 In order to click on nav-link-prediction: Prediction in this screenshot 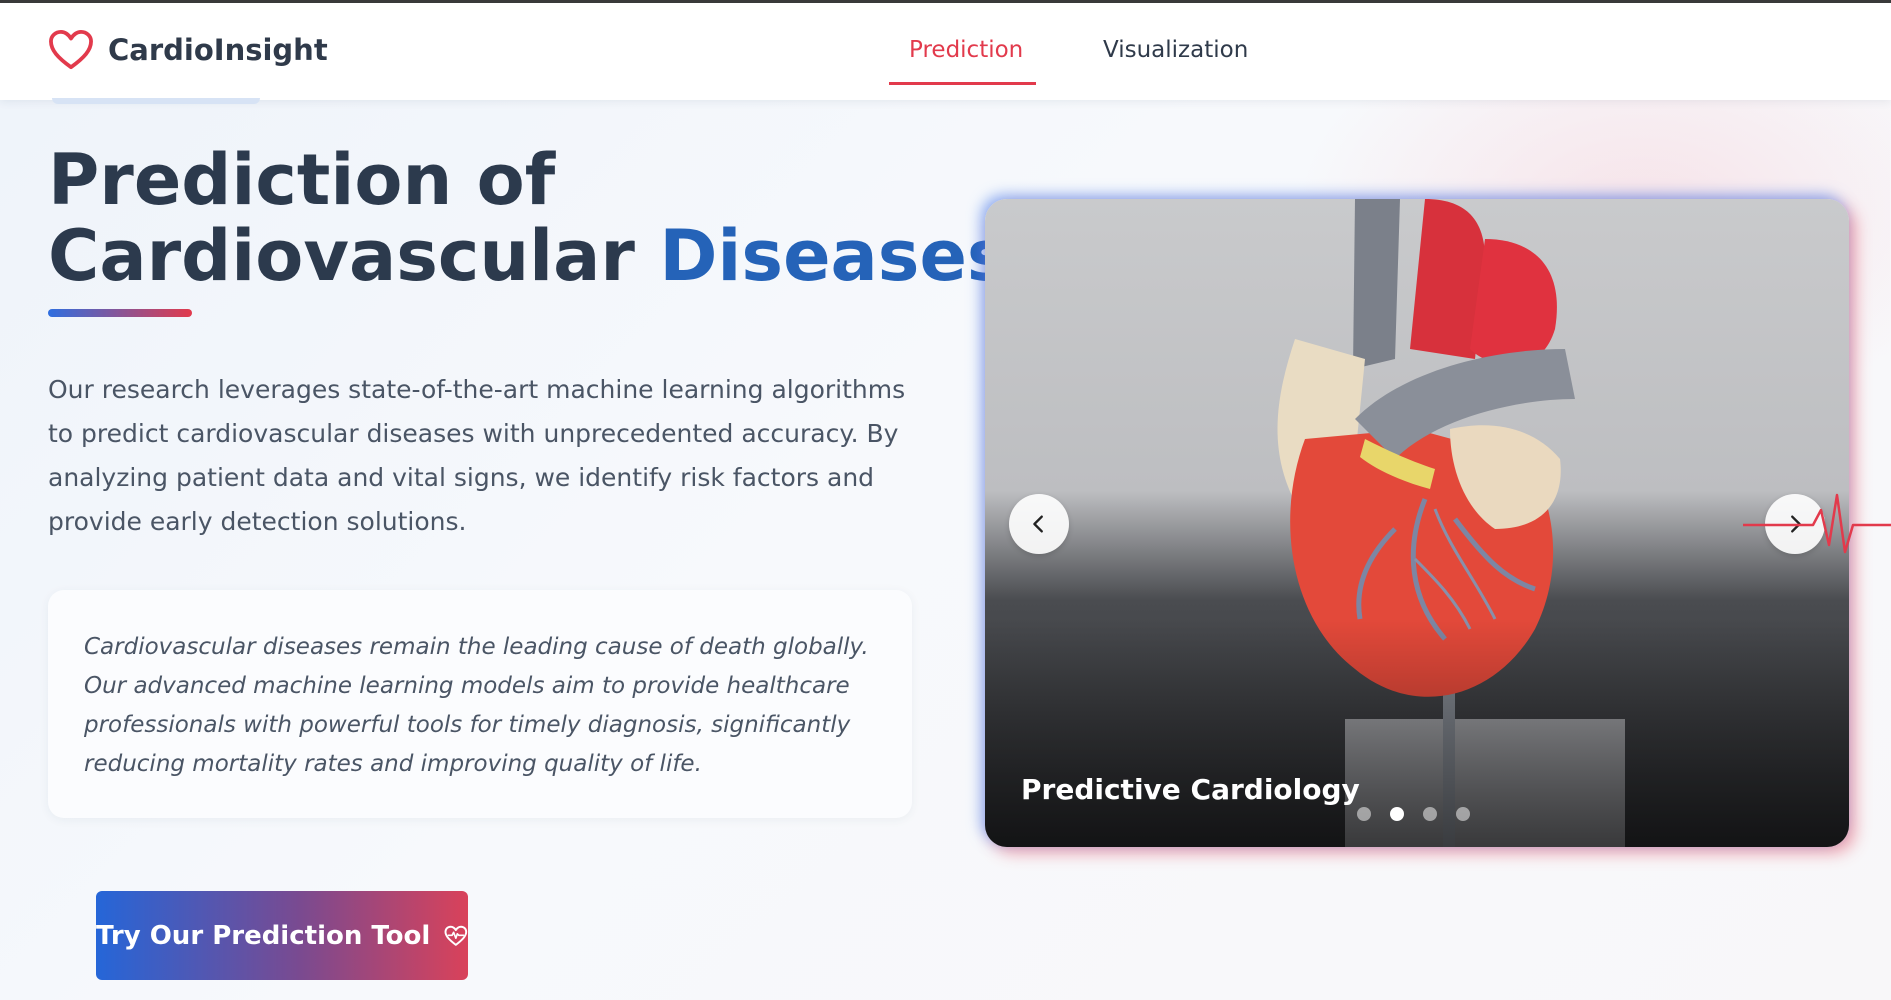, I will do `click(966, 50)`.